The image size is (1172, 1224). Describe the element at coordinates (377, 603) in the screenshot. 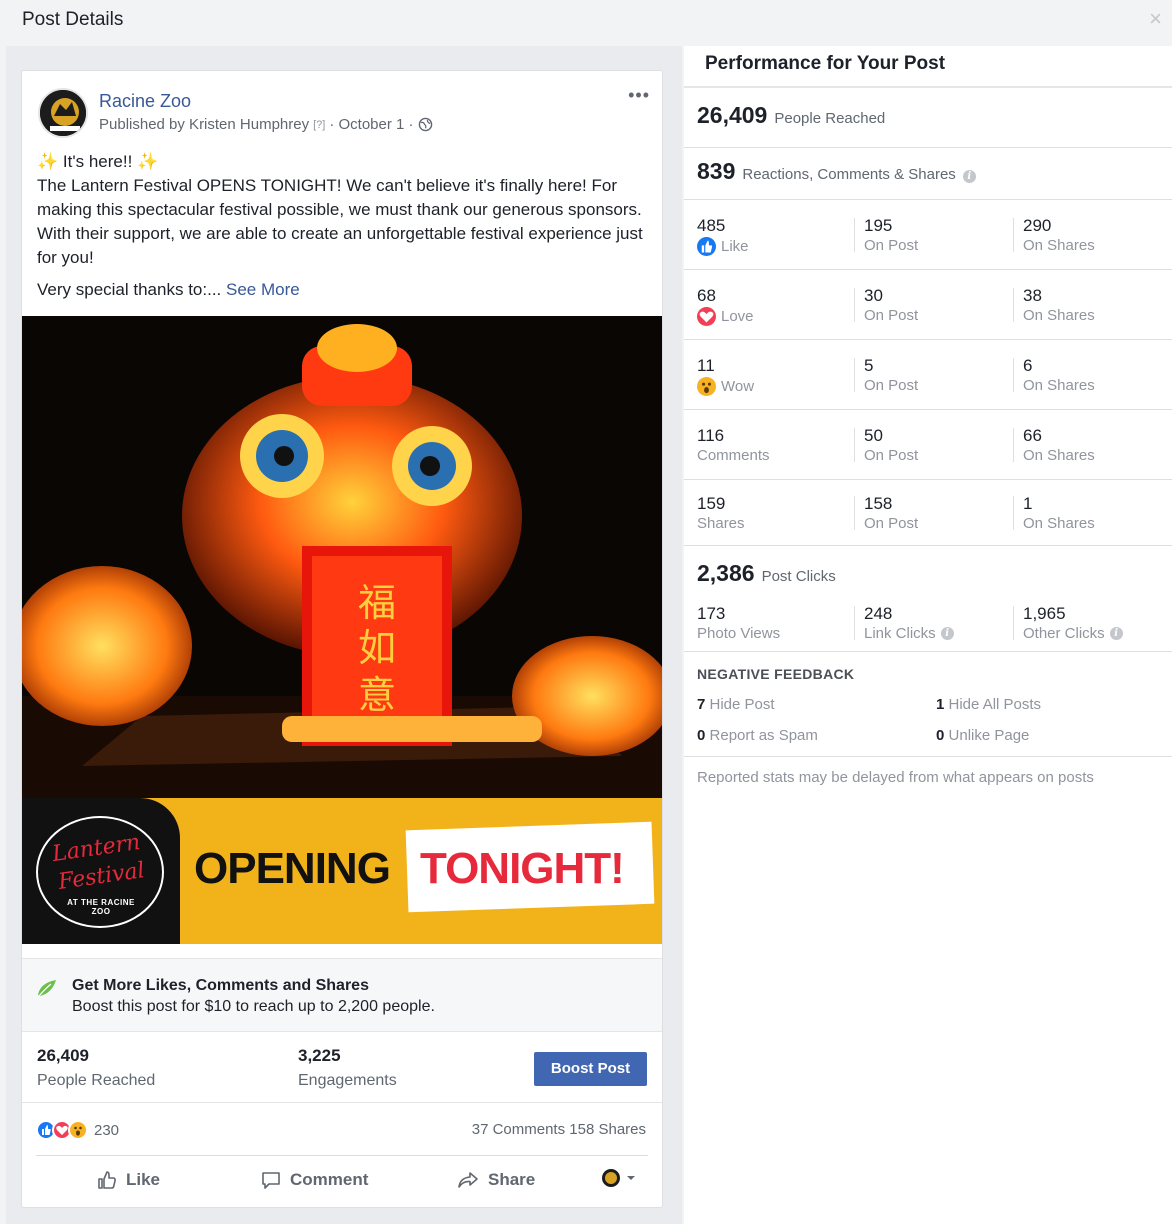

I see `svg-text: 福` at that location.